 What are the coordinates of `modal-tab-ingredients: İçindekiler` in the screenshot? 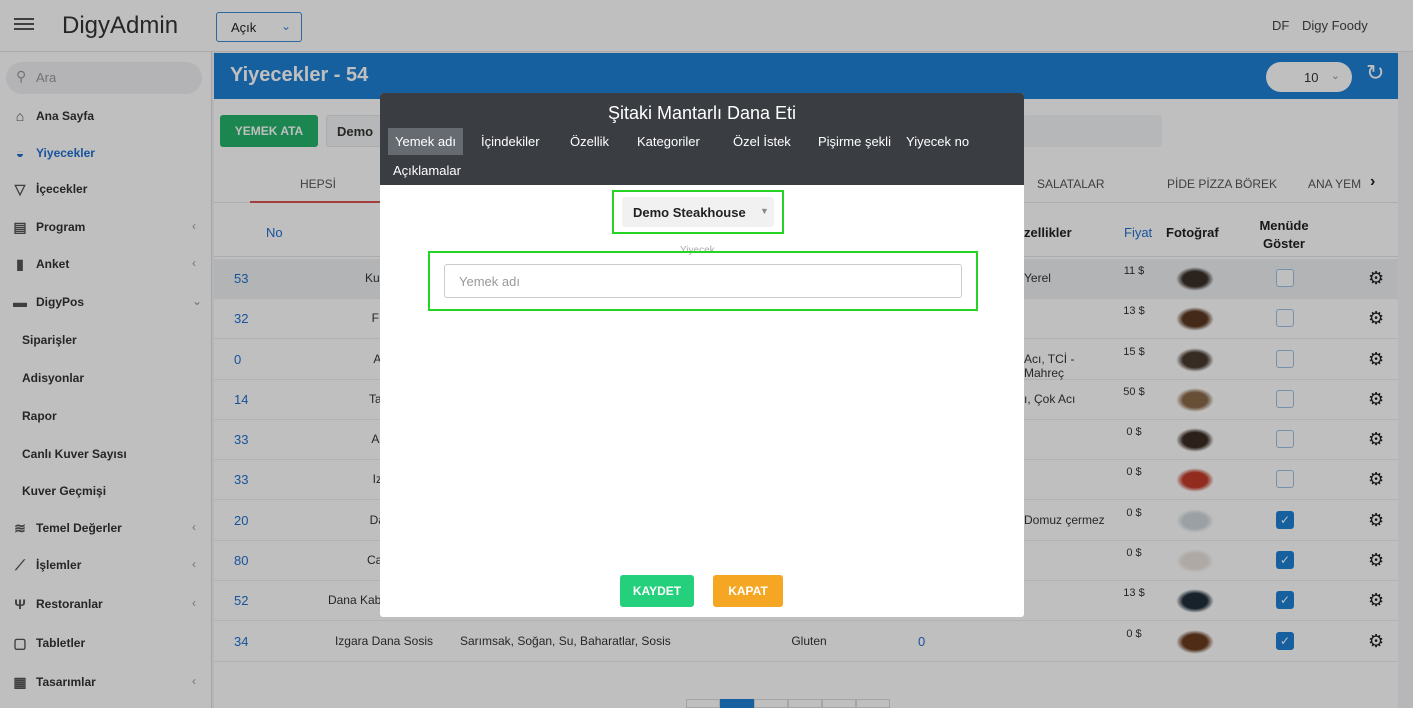 It's located at (510, 141).